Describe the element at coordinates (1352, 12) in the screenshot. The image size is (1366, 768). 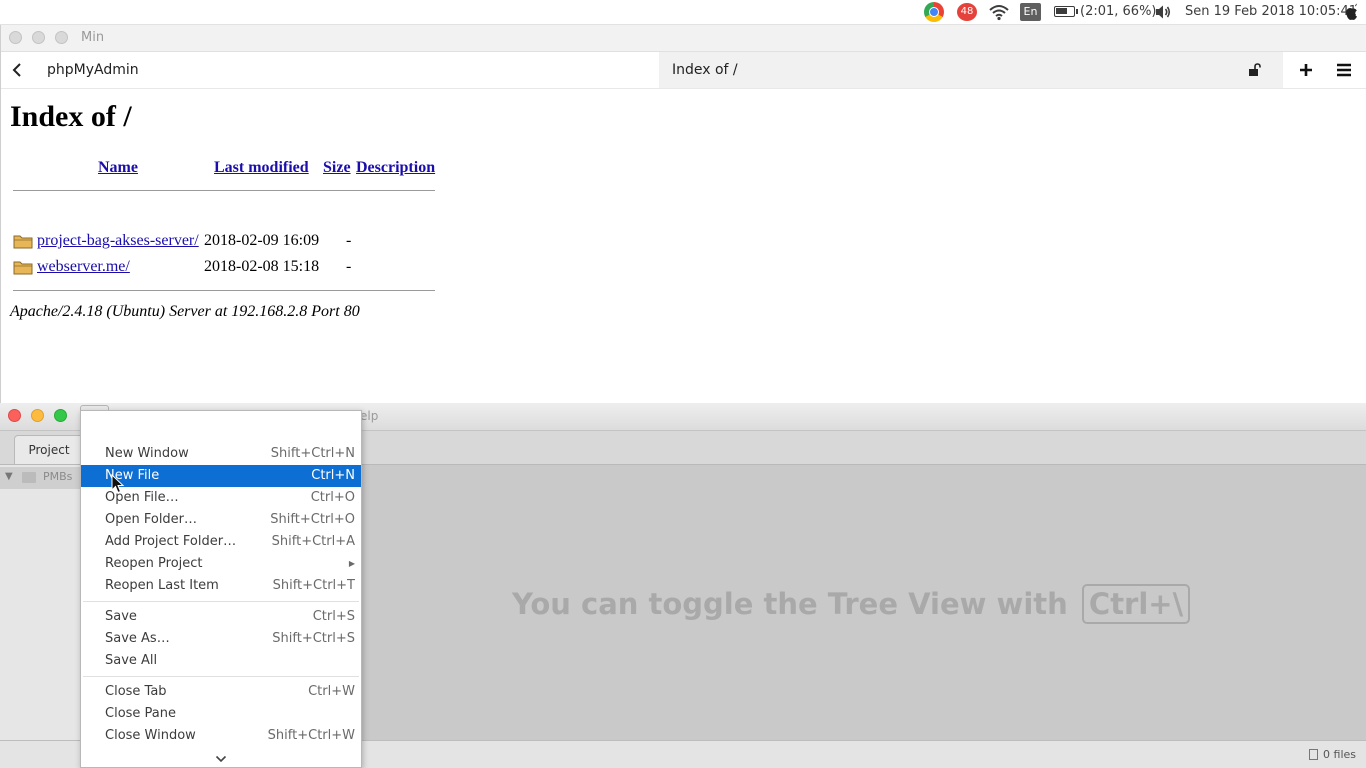
I see `apple-icon` at that location.